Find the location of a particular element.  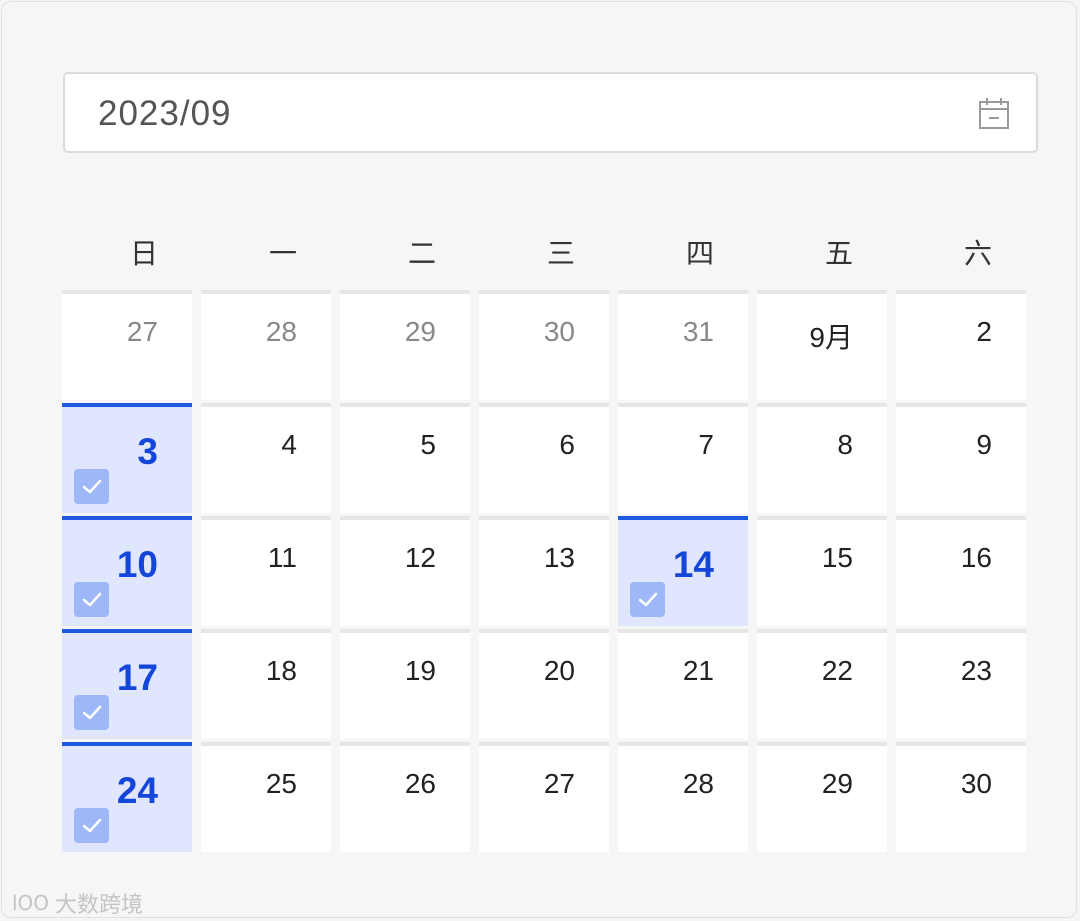

day-cell: 31 is located at coordinates (683, 345).